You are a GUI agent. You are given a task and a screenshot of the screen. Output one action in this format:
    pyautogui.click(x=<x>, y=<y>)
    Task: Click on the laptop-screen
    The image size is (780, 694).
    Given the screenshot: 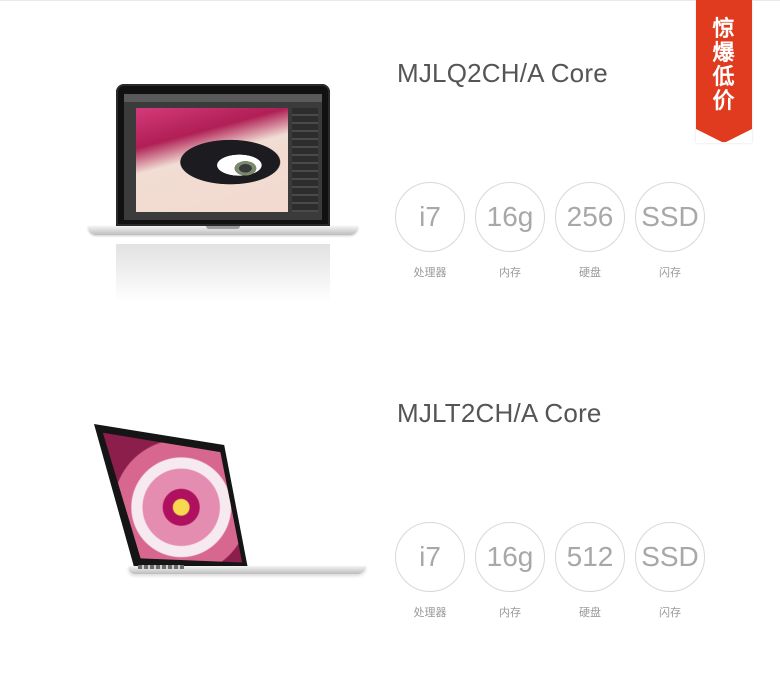 What is the action you would take?
    pyautogui.click(x=223, y=157)
    